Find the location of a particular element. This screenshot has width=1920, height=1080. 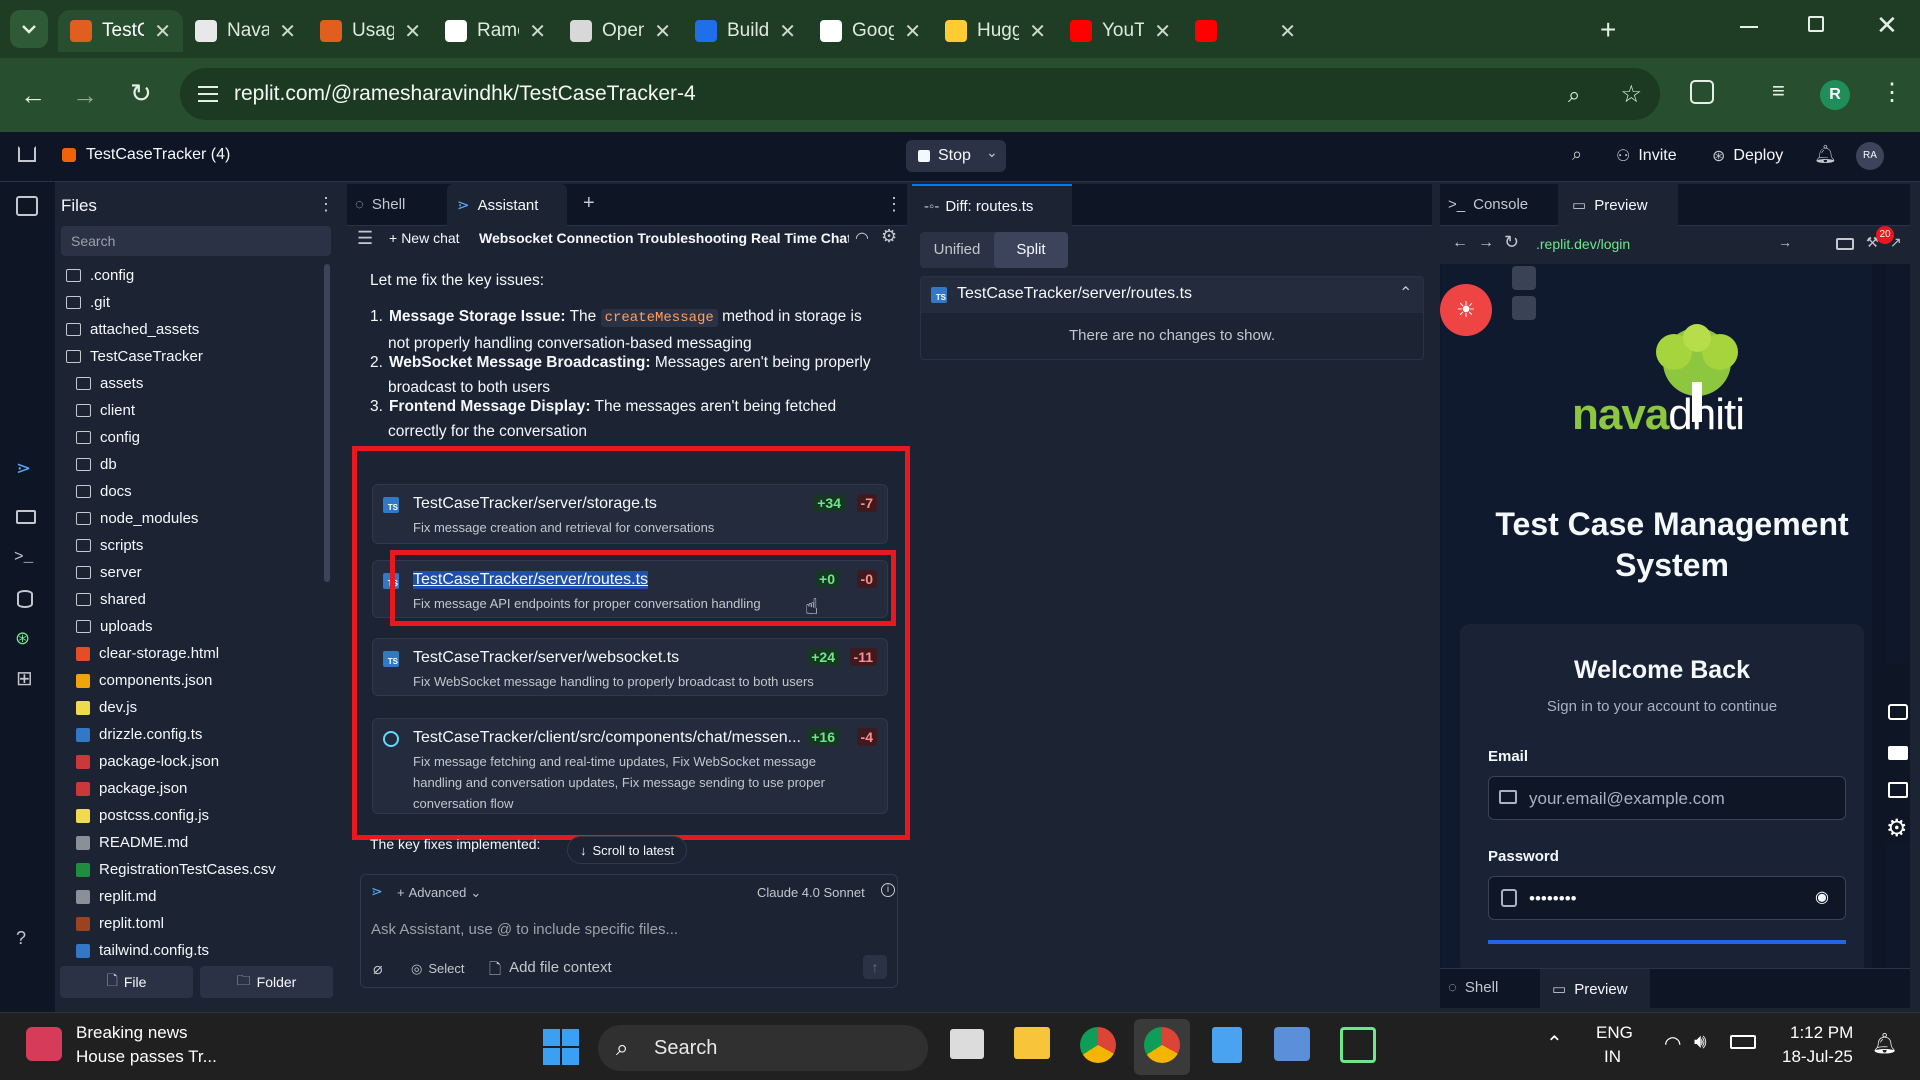

tab-diff: -◦- Diff: routes.ts is located at coordinates (992, 205).